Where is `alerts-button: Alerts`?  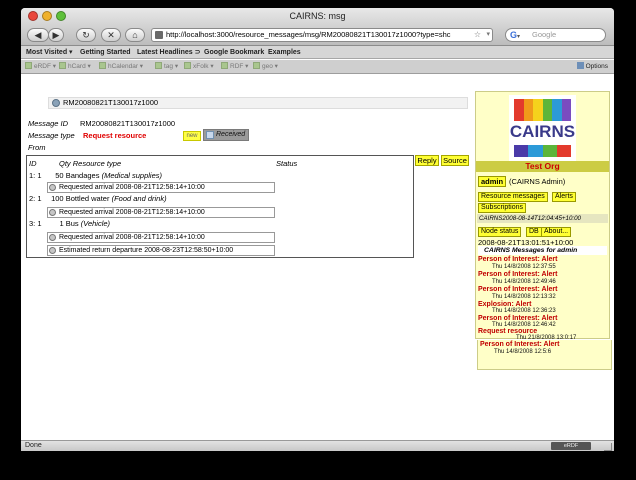
alerts-button: Alerts is located at coordinates (564, 197).